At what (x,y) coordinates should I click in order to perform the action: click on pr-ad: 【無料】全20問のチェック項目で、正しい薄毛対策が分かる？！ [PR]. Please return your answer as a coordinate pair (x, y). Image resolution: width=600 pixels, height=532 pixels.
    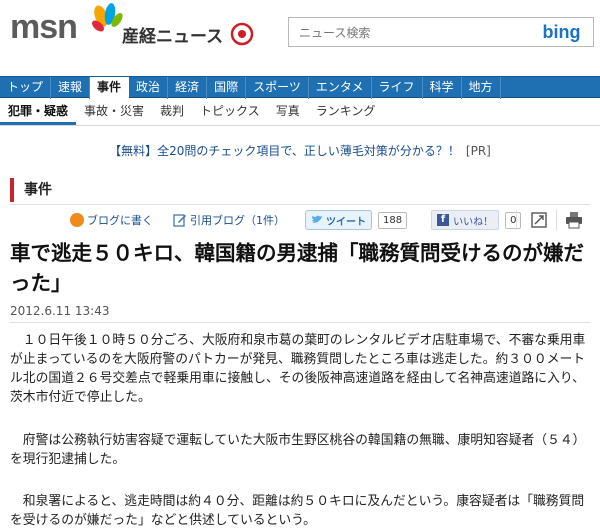
    Looking at the image, I should click on (300, 150).